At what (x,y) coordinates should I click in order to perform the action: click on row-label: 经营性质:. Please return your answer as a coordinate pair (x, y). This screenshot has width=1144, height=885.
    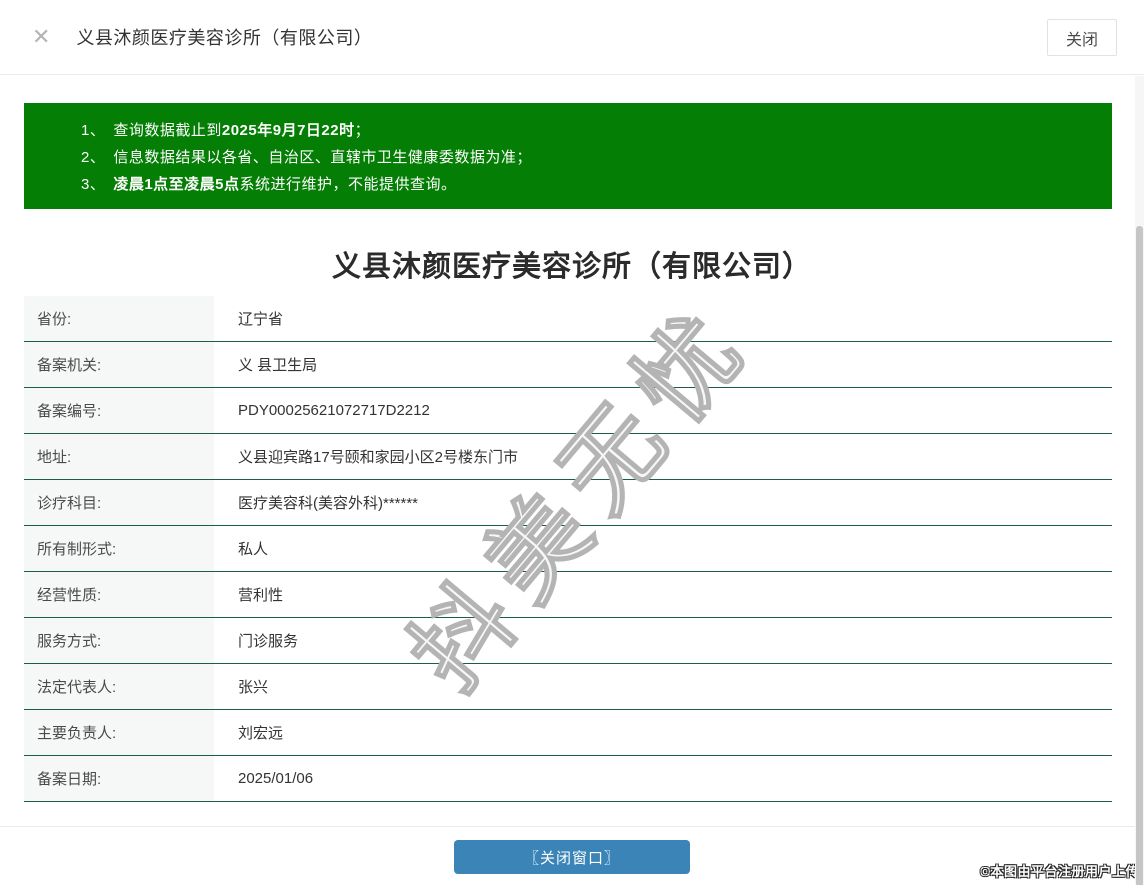
    Looking at the image, I should click on (119, 594).